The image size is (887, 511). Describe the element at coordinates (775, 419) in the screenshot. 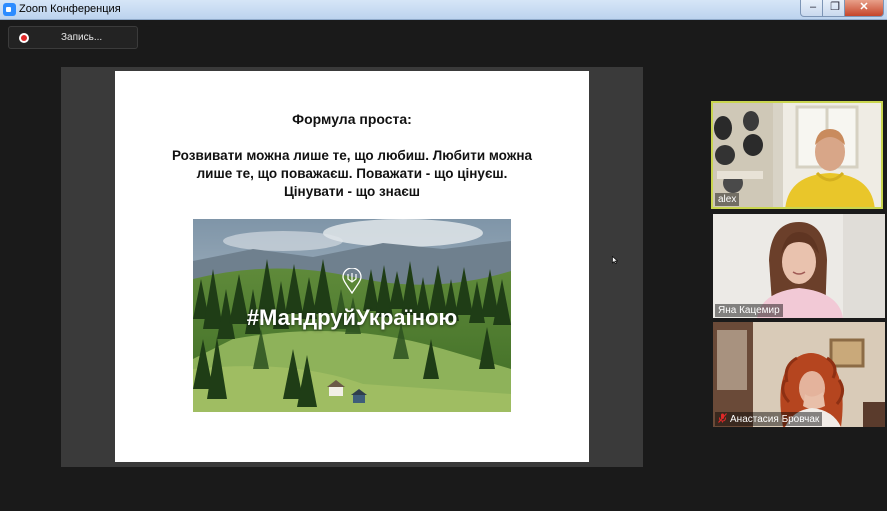

I see `participant-name-text: Анастасия Бровчак` at that location.